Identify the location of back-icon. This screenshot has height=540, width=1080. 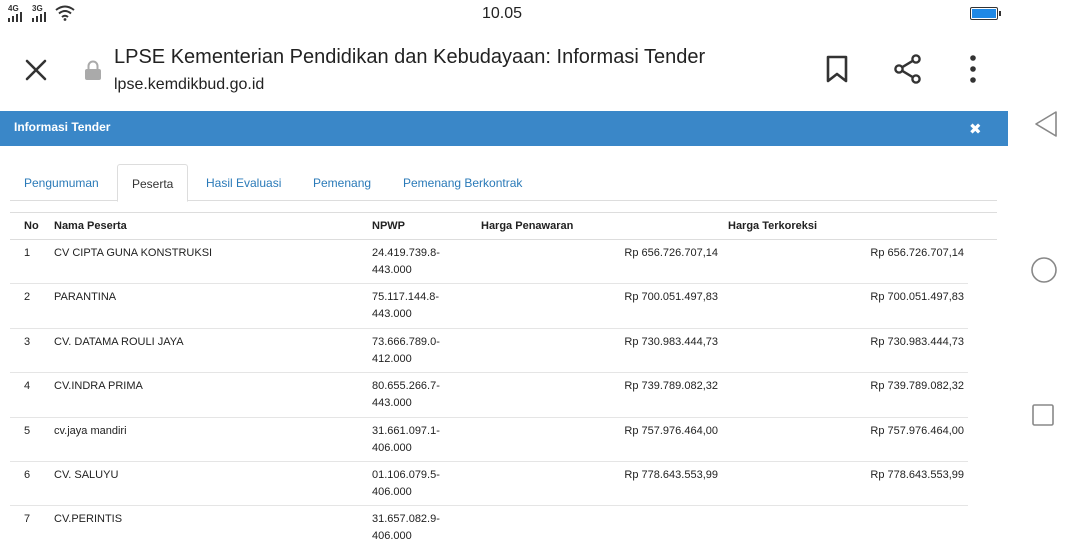
(1047, 124).